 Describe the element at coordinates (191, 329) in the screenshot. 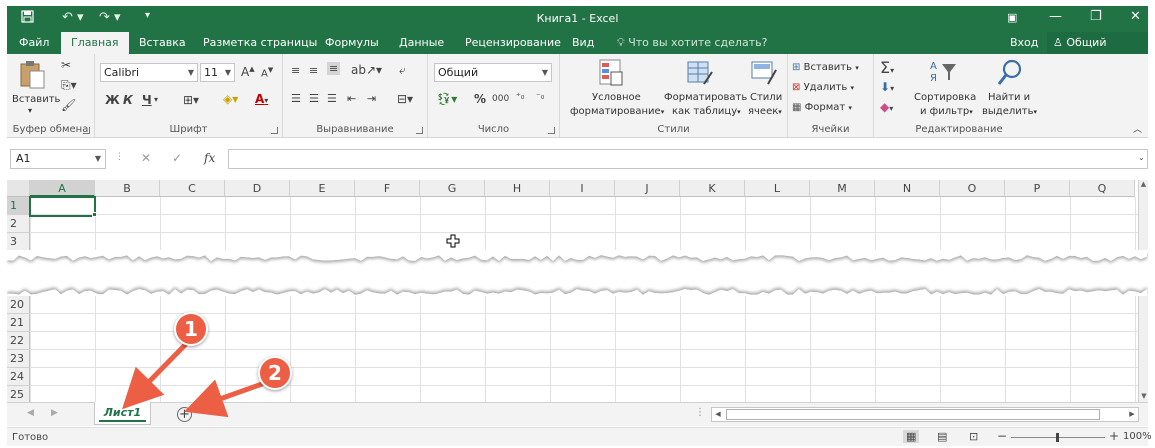

I see `callout-1: 1` at that location.